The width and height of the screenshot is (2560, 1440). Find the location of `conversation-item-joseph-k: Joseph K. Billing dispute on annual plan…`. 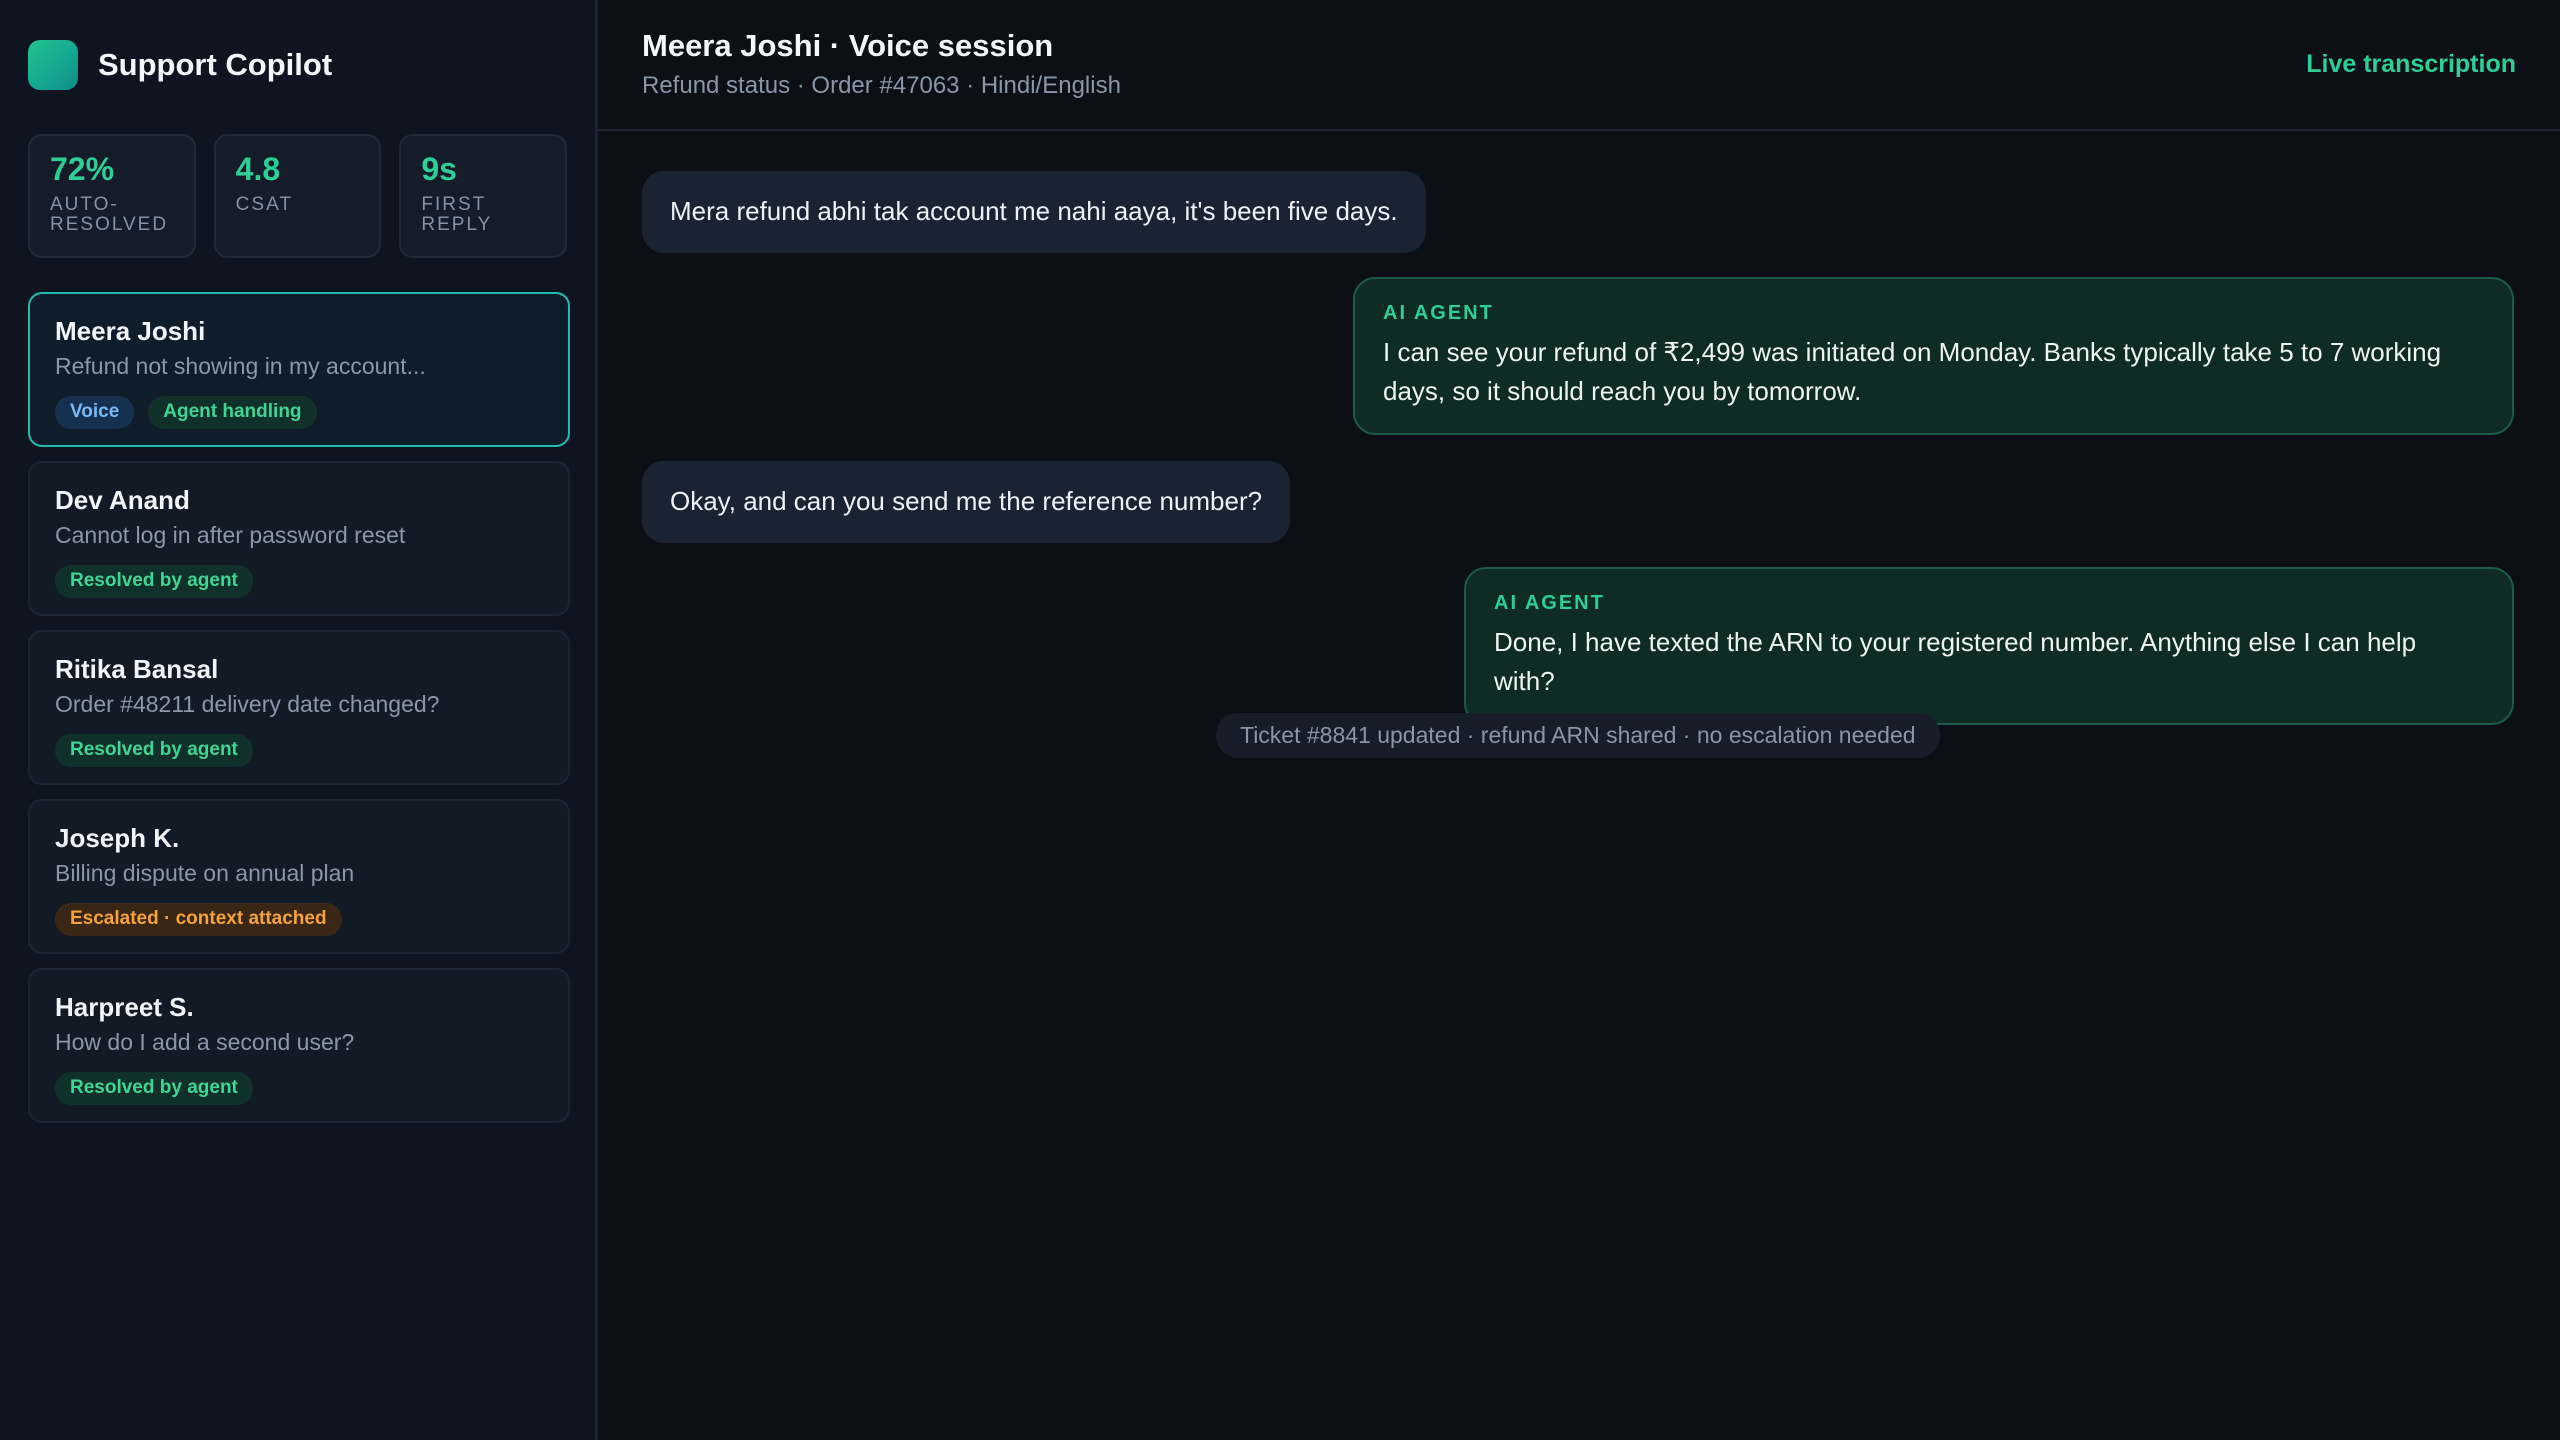

conversation-item-joseph-k: Joseph K. Billing dispute on annual plan… is located at coordinates (299, 876).